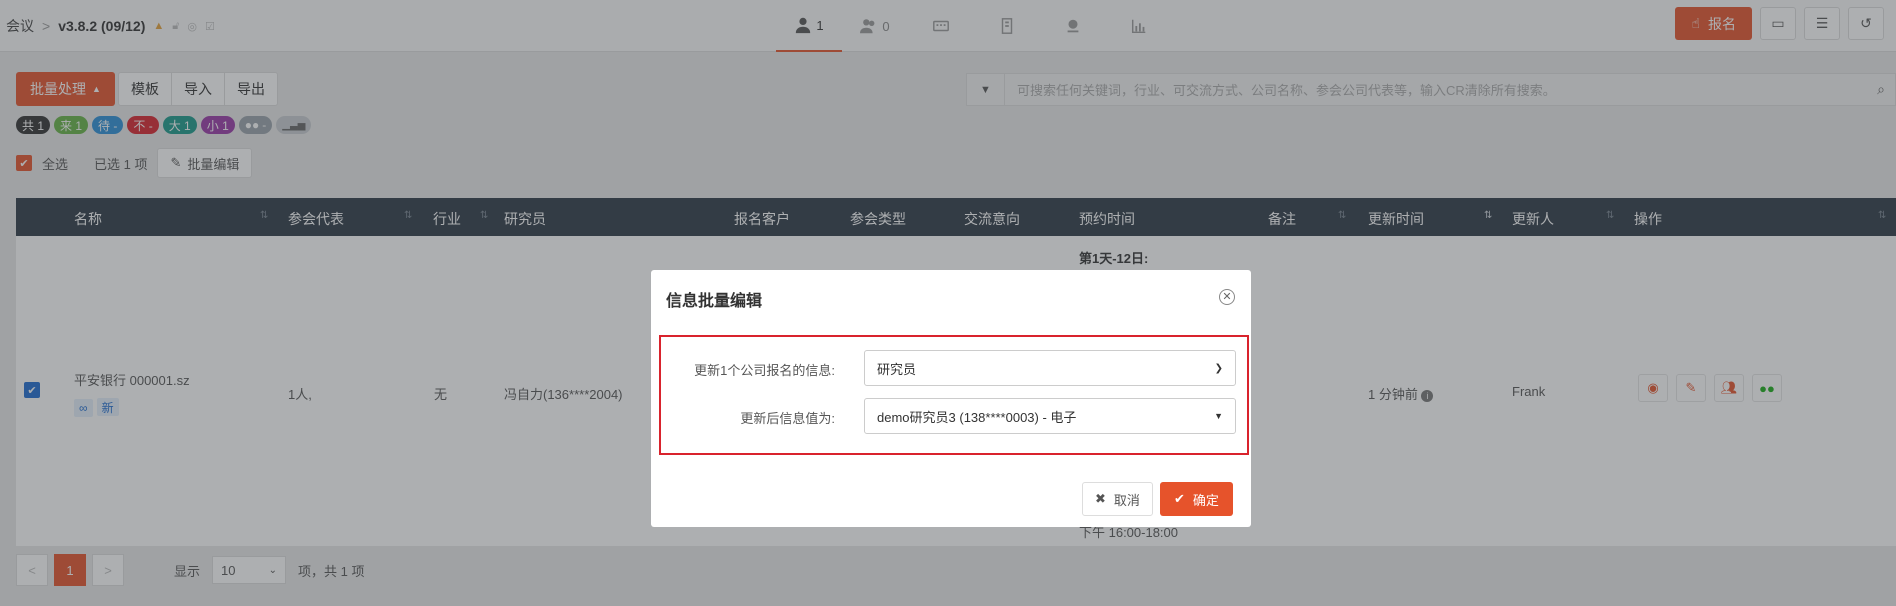 The height and width of the screenshot is (606, 1896). I want to click on field2-label: 更新后信息值为:, so click(787, 418).